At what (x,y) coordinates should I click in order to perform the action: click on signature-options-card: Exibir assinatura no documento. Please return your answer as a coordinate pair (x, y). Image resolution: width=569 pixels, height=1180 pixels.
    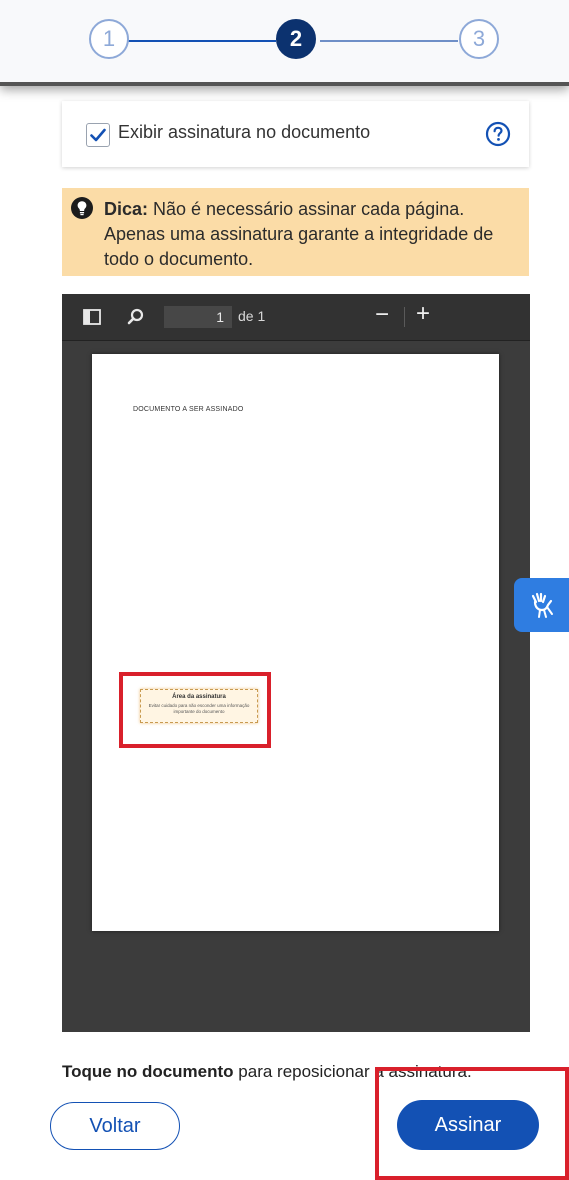
    Looking at the image, I should click on (295, 134).